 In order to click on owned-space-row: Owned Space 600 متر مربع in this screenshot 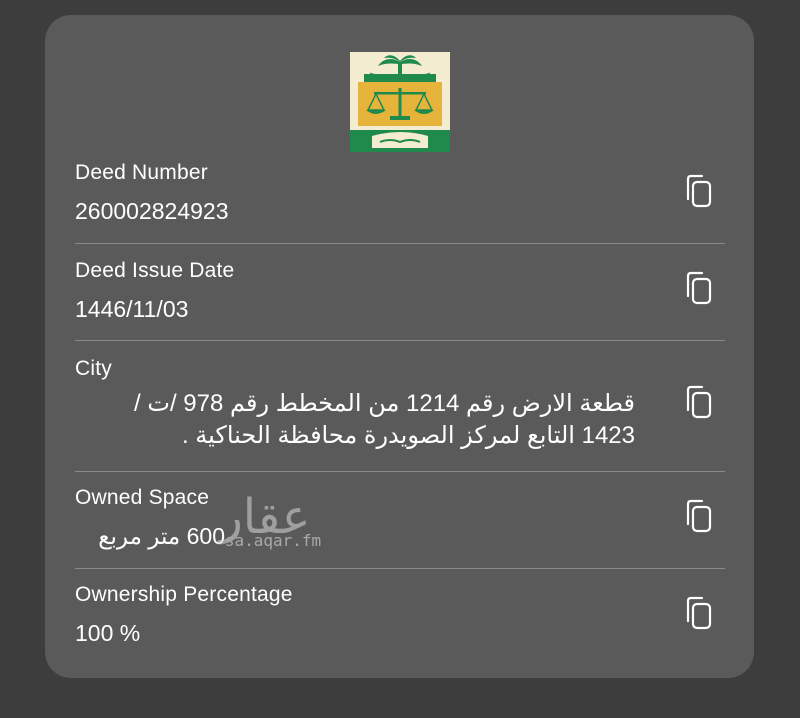, I will do `click(400, 519)`.